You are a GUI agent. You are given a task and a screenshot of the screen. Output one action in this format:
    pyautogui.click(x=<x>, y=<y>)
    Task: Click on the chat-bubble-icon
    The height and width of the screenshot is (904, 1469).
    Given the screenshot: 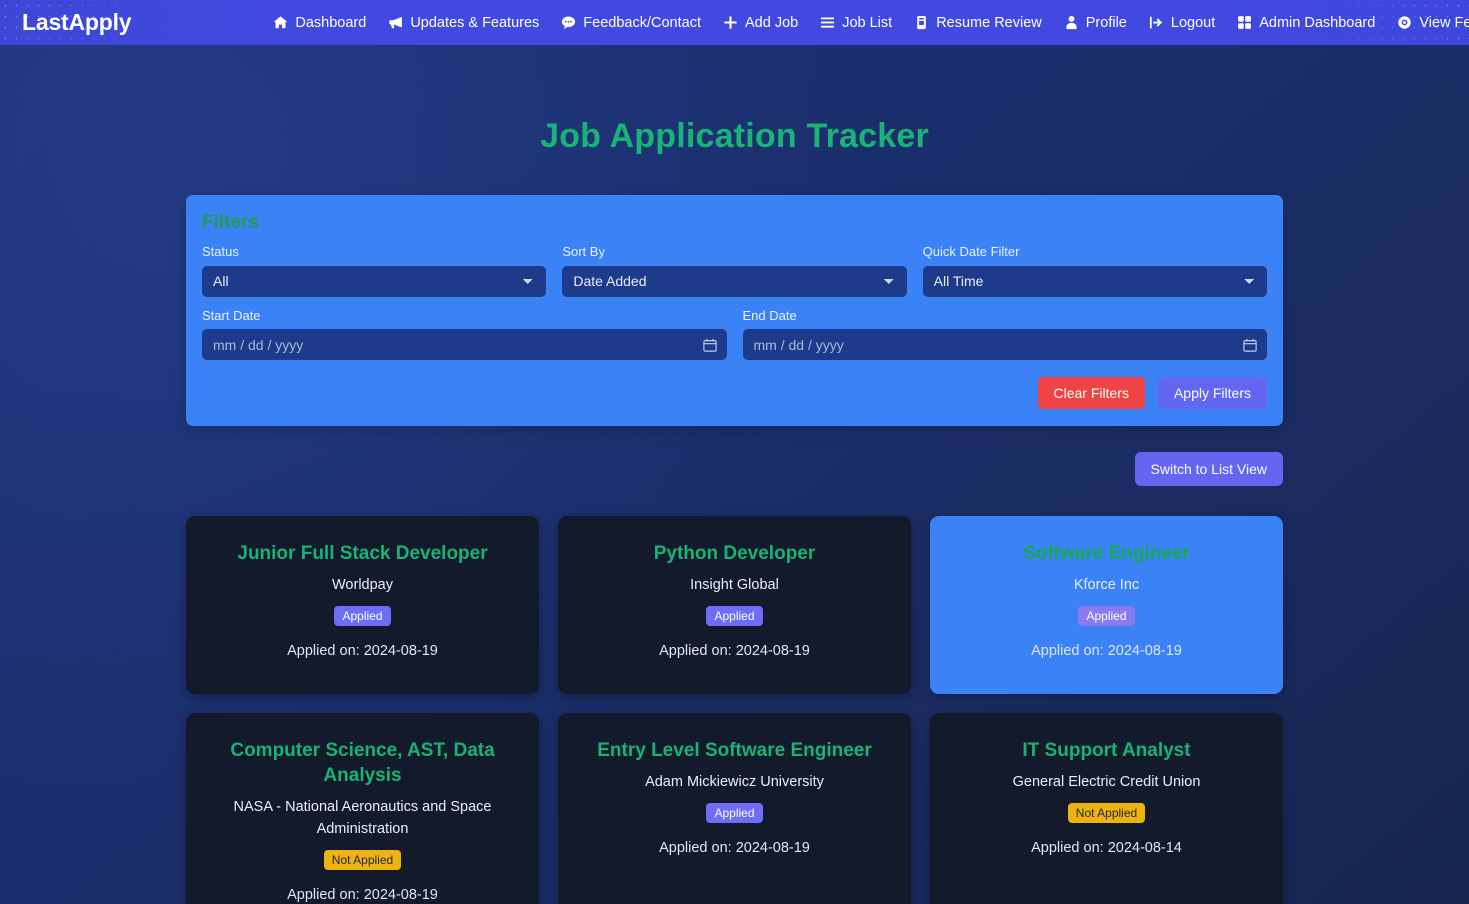 What is the action you would take?
    pyautogui.click(x=568, y=22)
    